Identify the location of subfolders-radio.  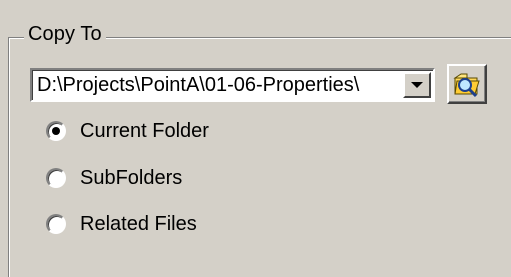
(56, 178).